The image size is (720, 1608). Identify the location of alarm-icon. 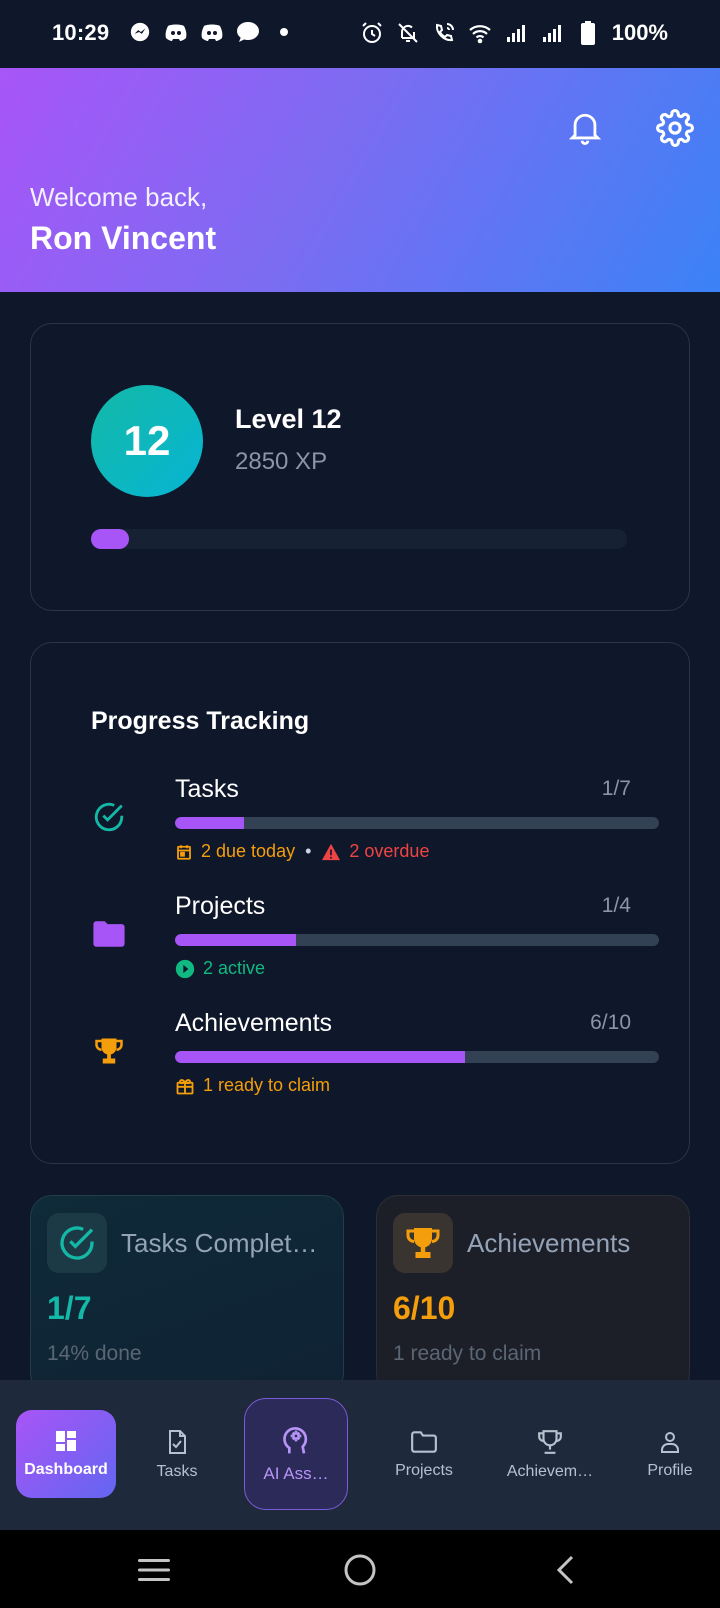
(372, 33).